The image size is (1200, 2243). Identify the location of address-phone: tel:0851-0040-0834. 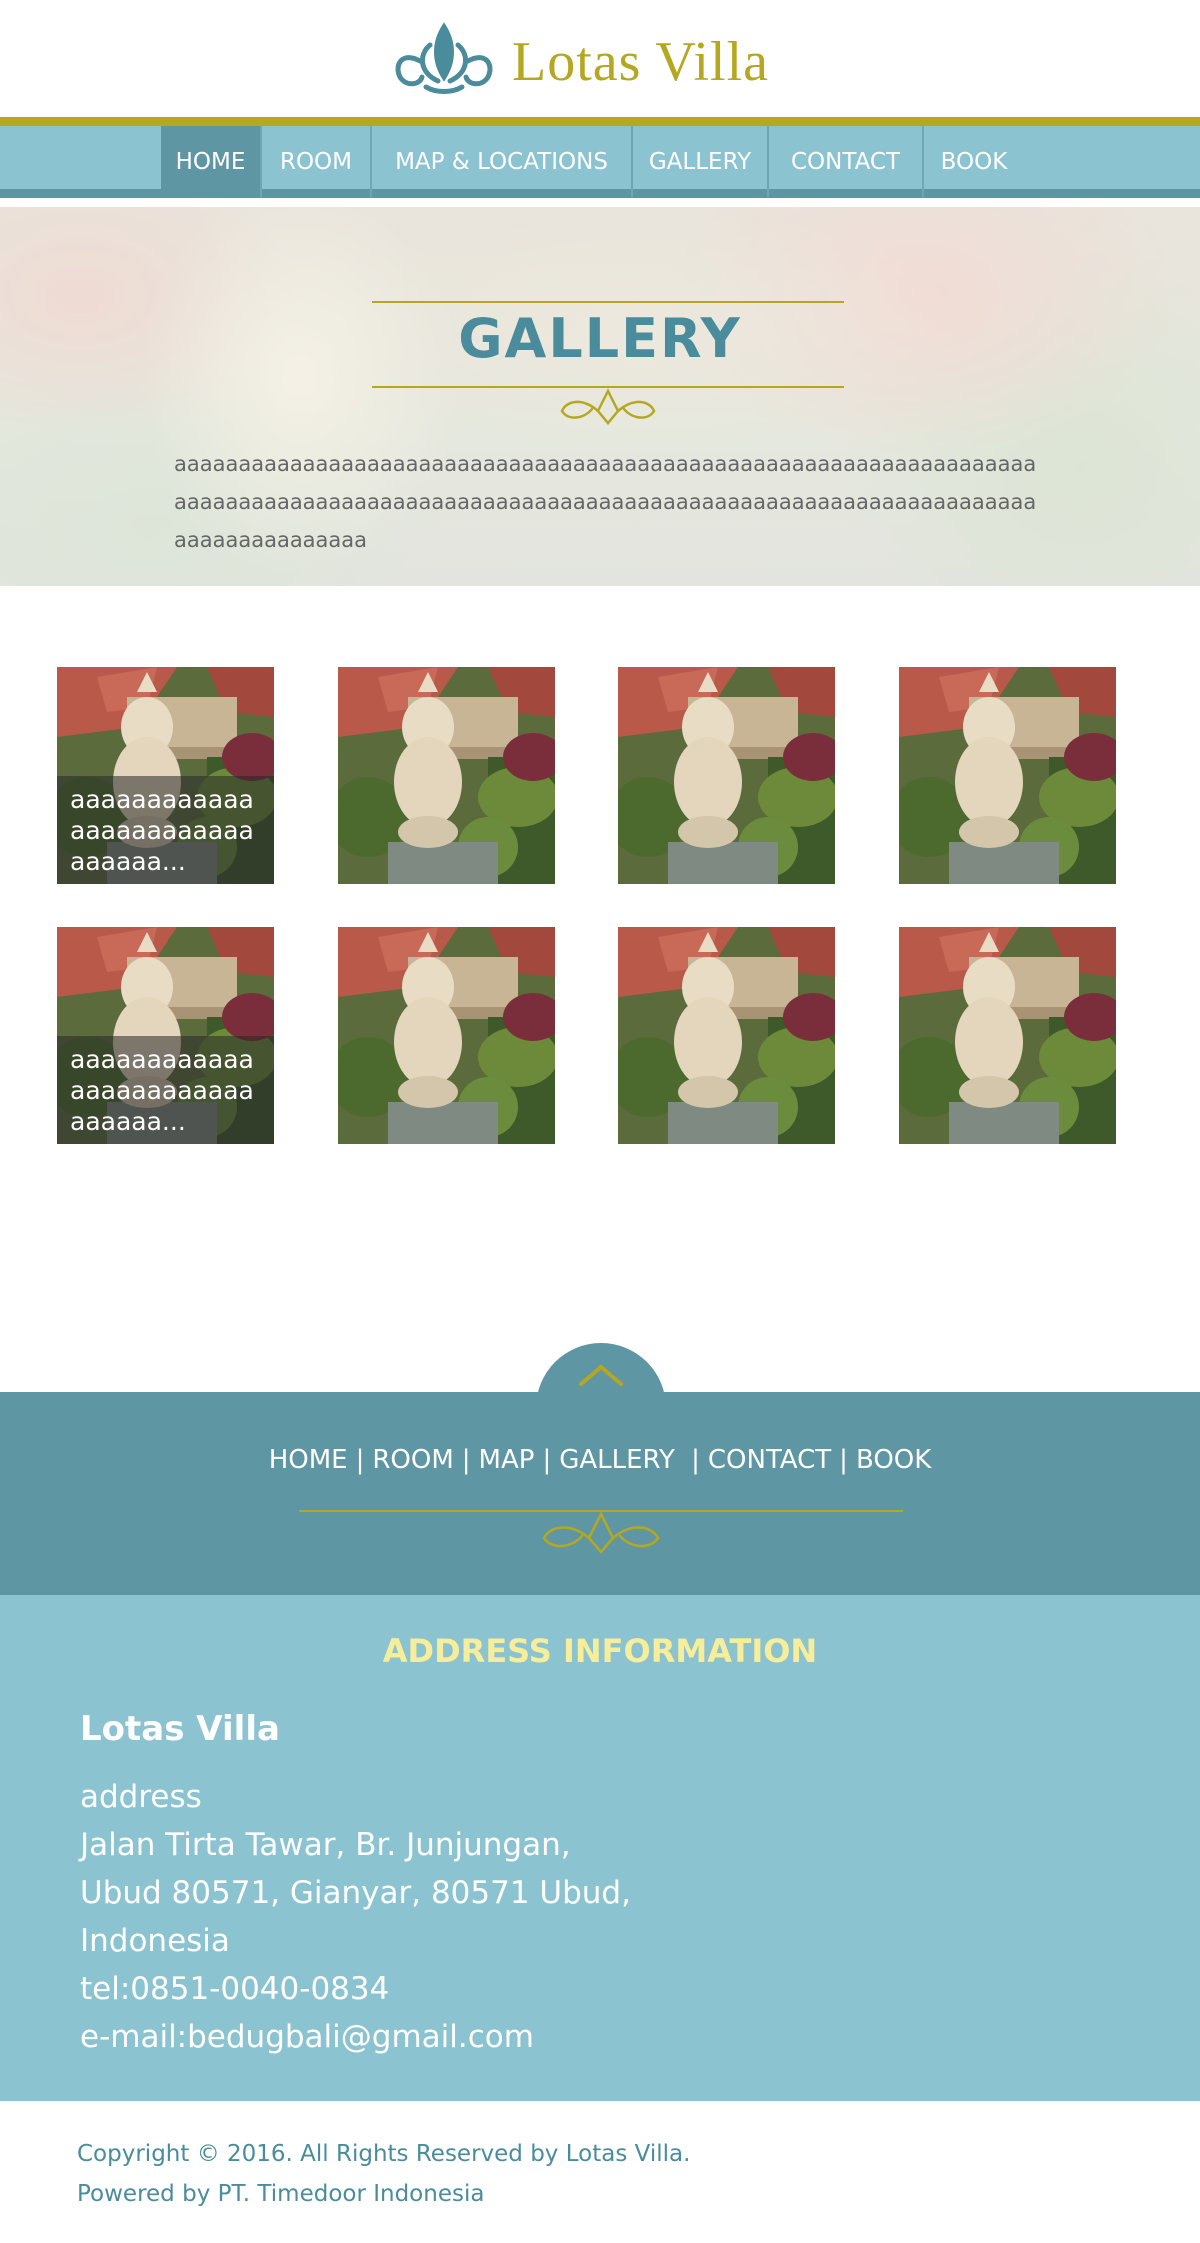
(355, 1989).